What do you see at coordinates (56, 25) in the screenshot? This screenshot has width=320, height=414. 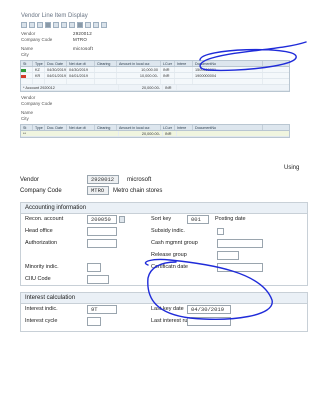 I see `sort-icon` at bounding box center [56, 25].